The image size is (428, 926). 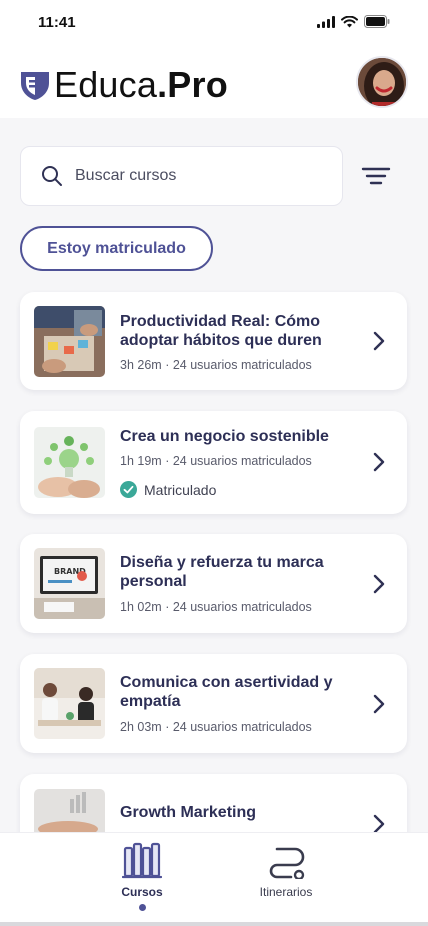 I want to click on search-icon, so click(x=52, y=176).